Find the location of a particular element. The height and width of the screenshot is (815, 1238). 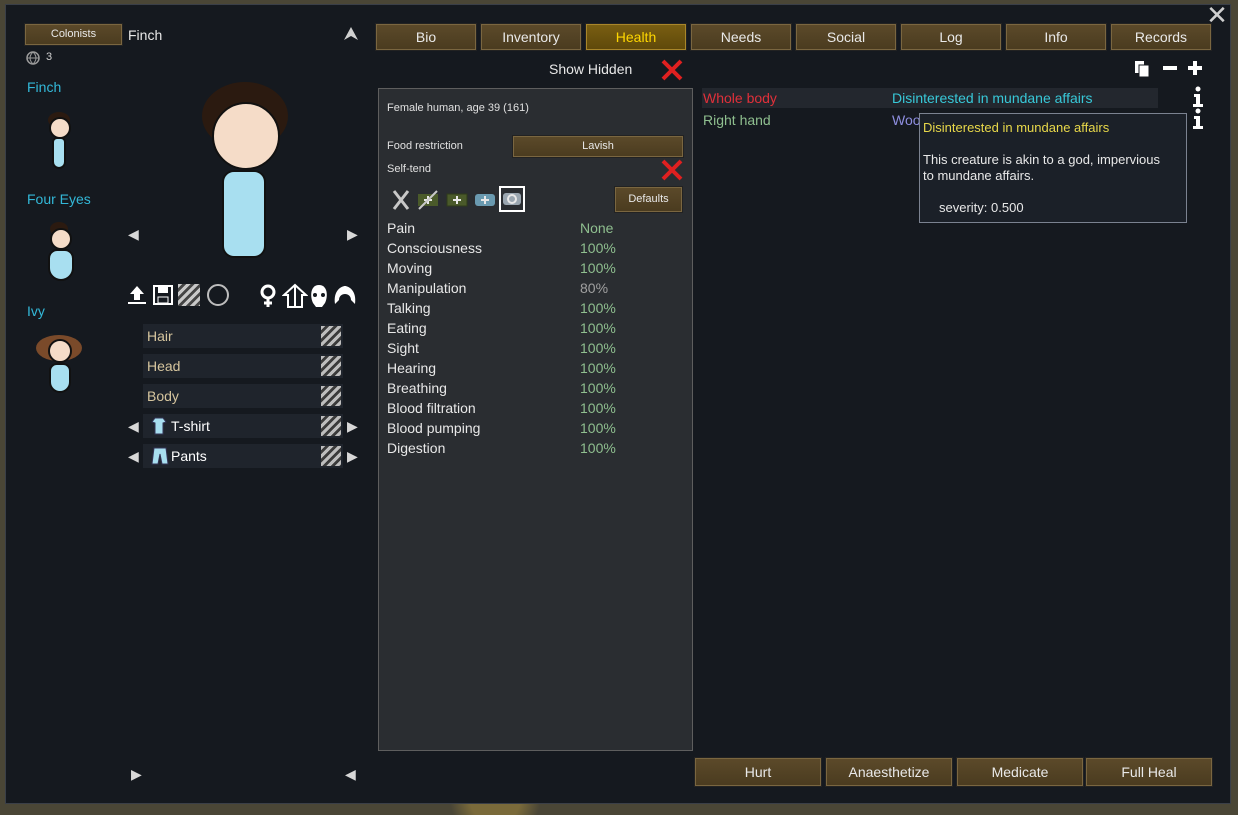

colonist-count: 3 is located at coordinates (49, 57).